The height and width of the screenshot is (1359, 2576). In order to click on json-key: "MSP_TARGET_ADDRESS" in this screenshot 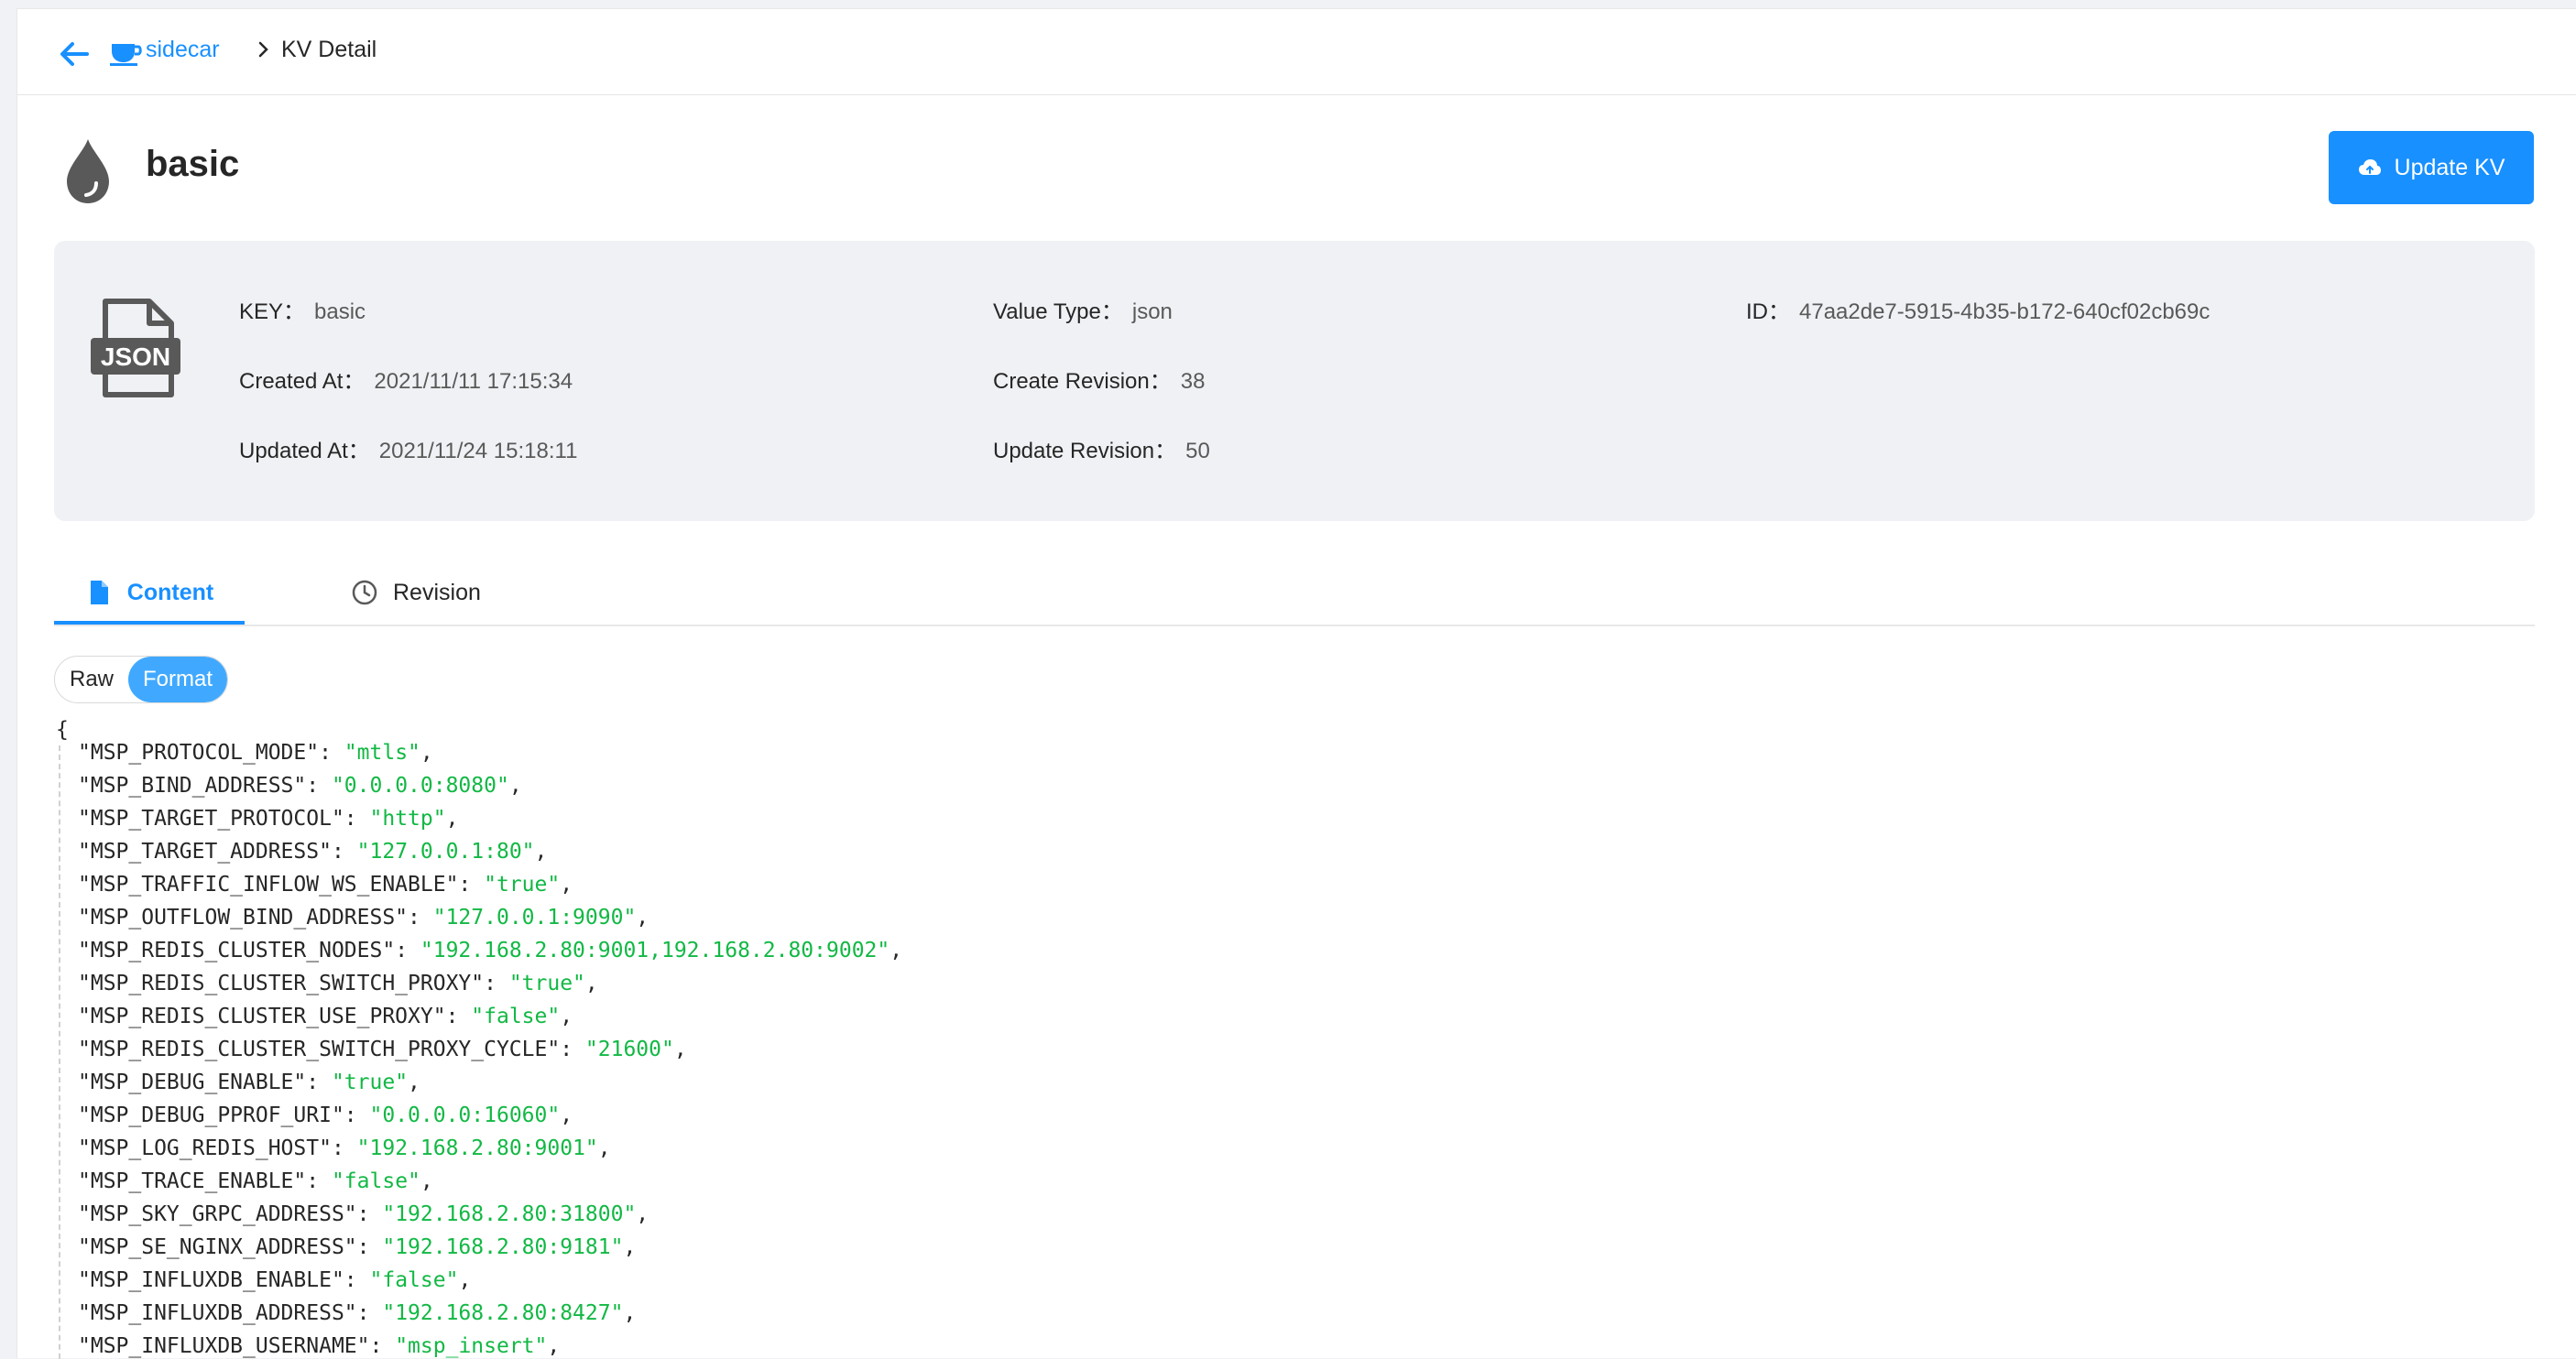, I will do `click(205, 852)`.